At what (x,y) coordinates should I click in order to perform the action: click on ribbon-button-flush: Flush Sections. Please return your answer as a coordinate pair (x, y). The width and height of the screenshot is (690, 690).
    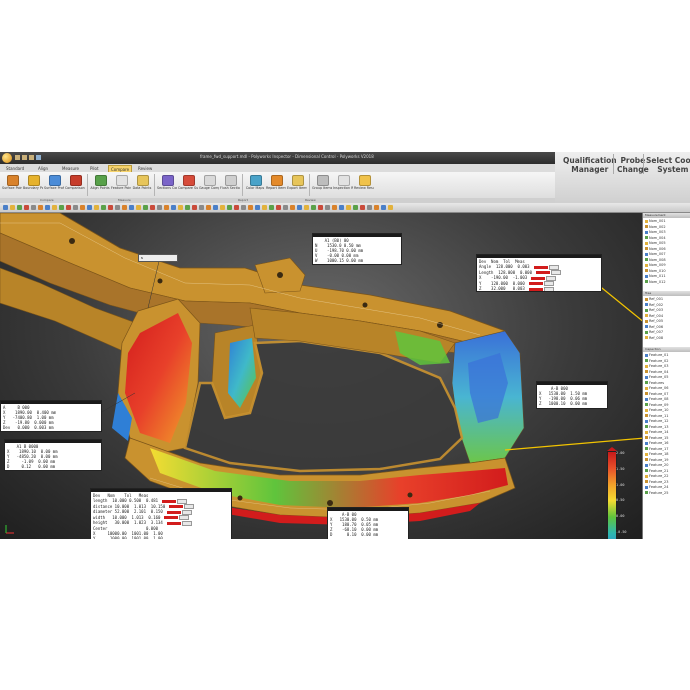
    Looking at the image, I should click on (230, 185).